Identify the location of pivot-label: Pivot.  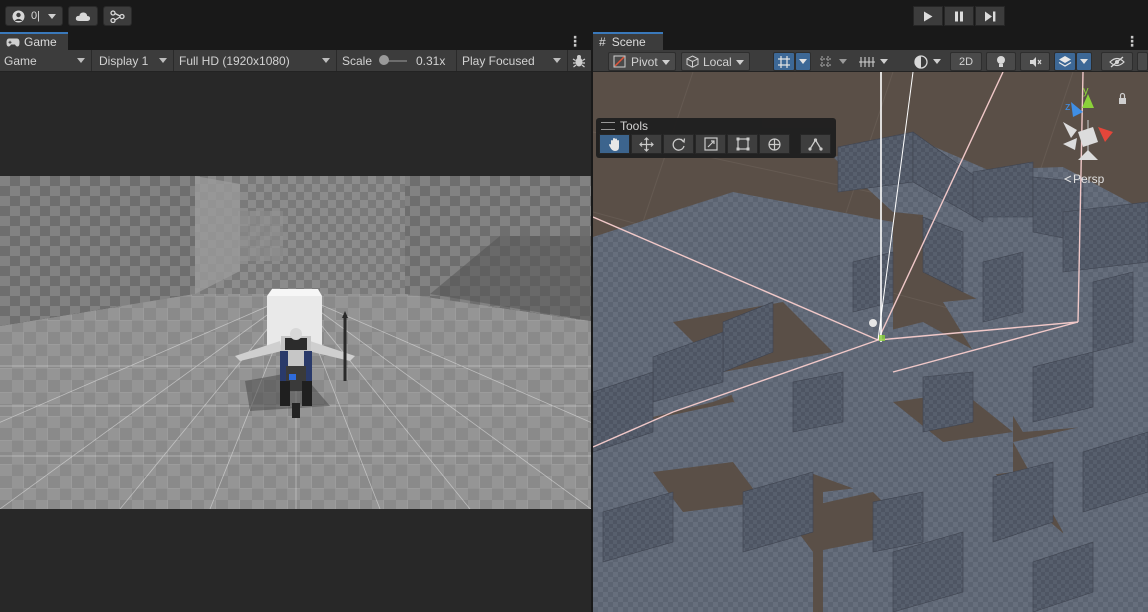
(644, 61).